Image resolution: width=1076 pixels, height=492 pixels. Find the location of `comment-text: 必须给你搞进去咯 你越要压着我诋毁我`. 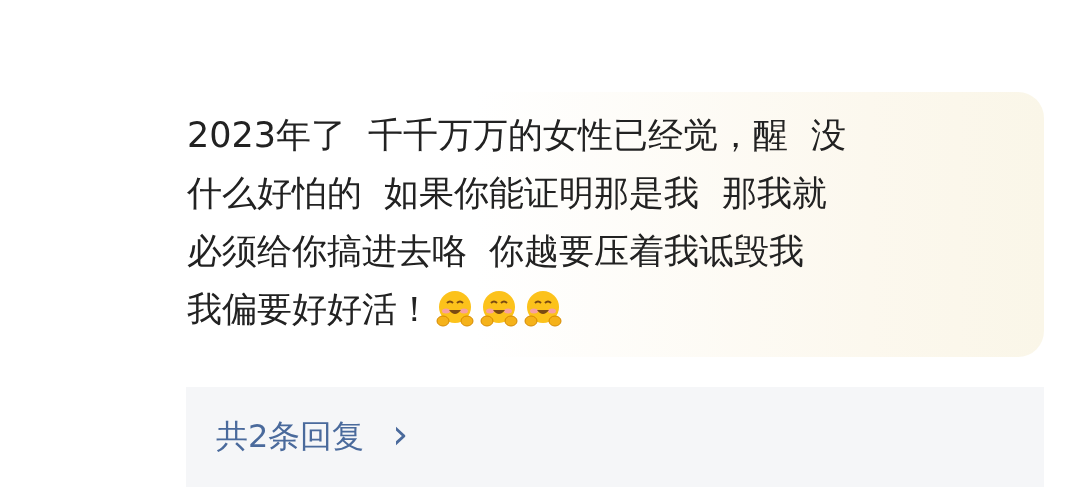

comment-text: 必须给你搞进去咯 你越要压着我诋毁我 is located at coordinates (496, 251).